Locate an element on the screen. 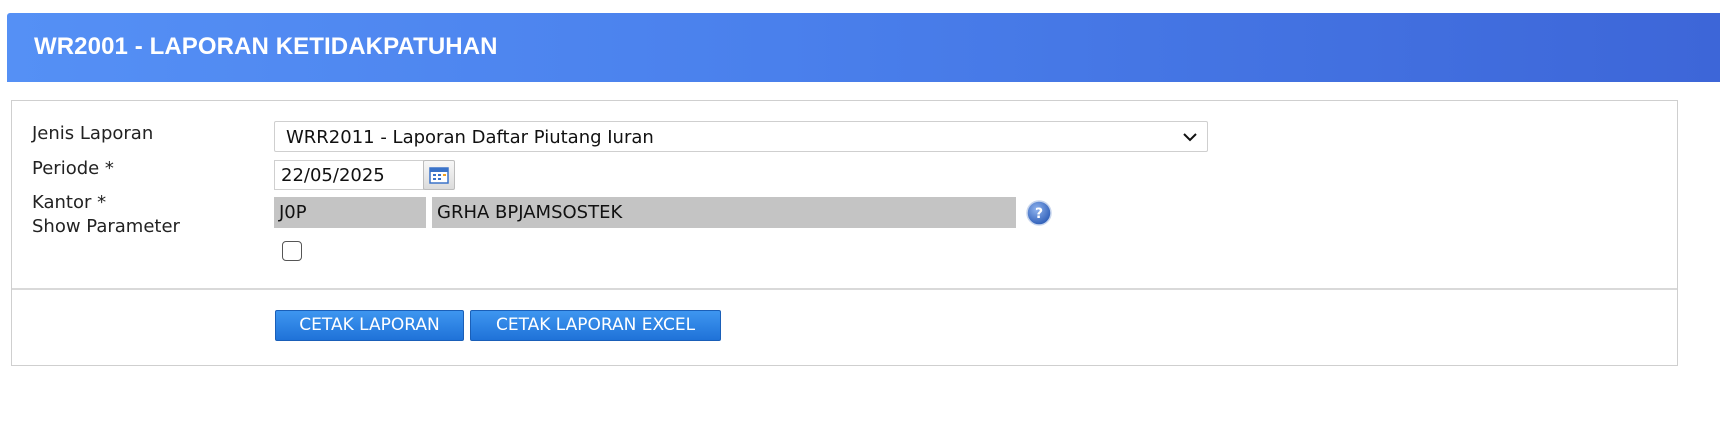 The width and height of the screenshot is (1720, 444). cetak-laporan-button: CETAK LAPORAN is located at coordinates (369, 325).